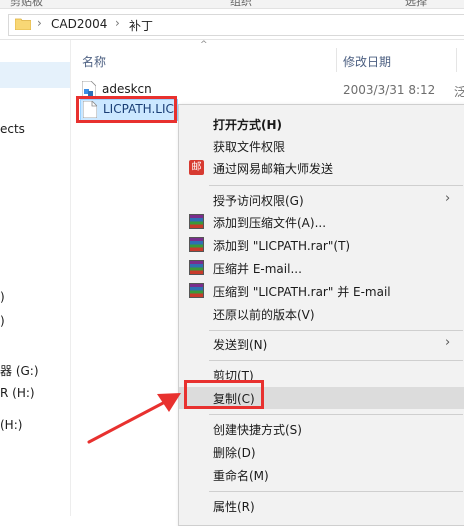 The height and width of the screenshot is (526, 464). Describe the element at coordinates (94, 65) in the screenshot. I see `column-header-name: 名称` at that location.